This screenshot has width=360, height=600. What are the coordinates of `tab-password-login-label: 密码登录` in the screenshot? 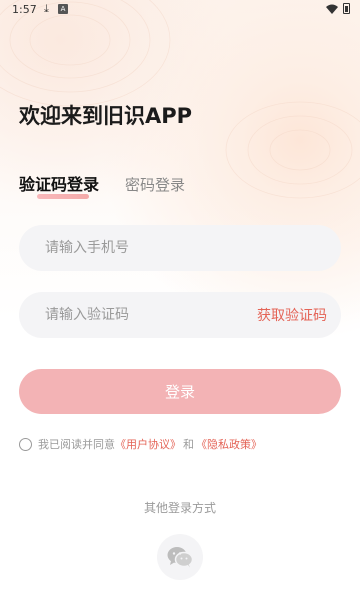 It's located at (155, 185).